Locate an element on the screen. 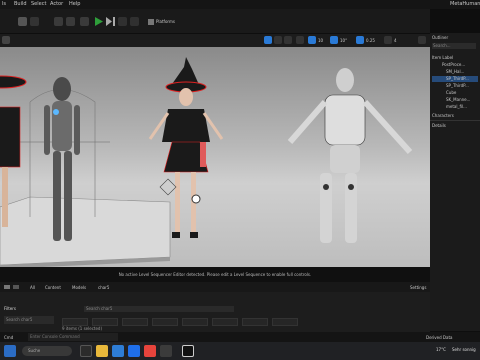  divider is located at coordinates (455, 120).